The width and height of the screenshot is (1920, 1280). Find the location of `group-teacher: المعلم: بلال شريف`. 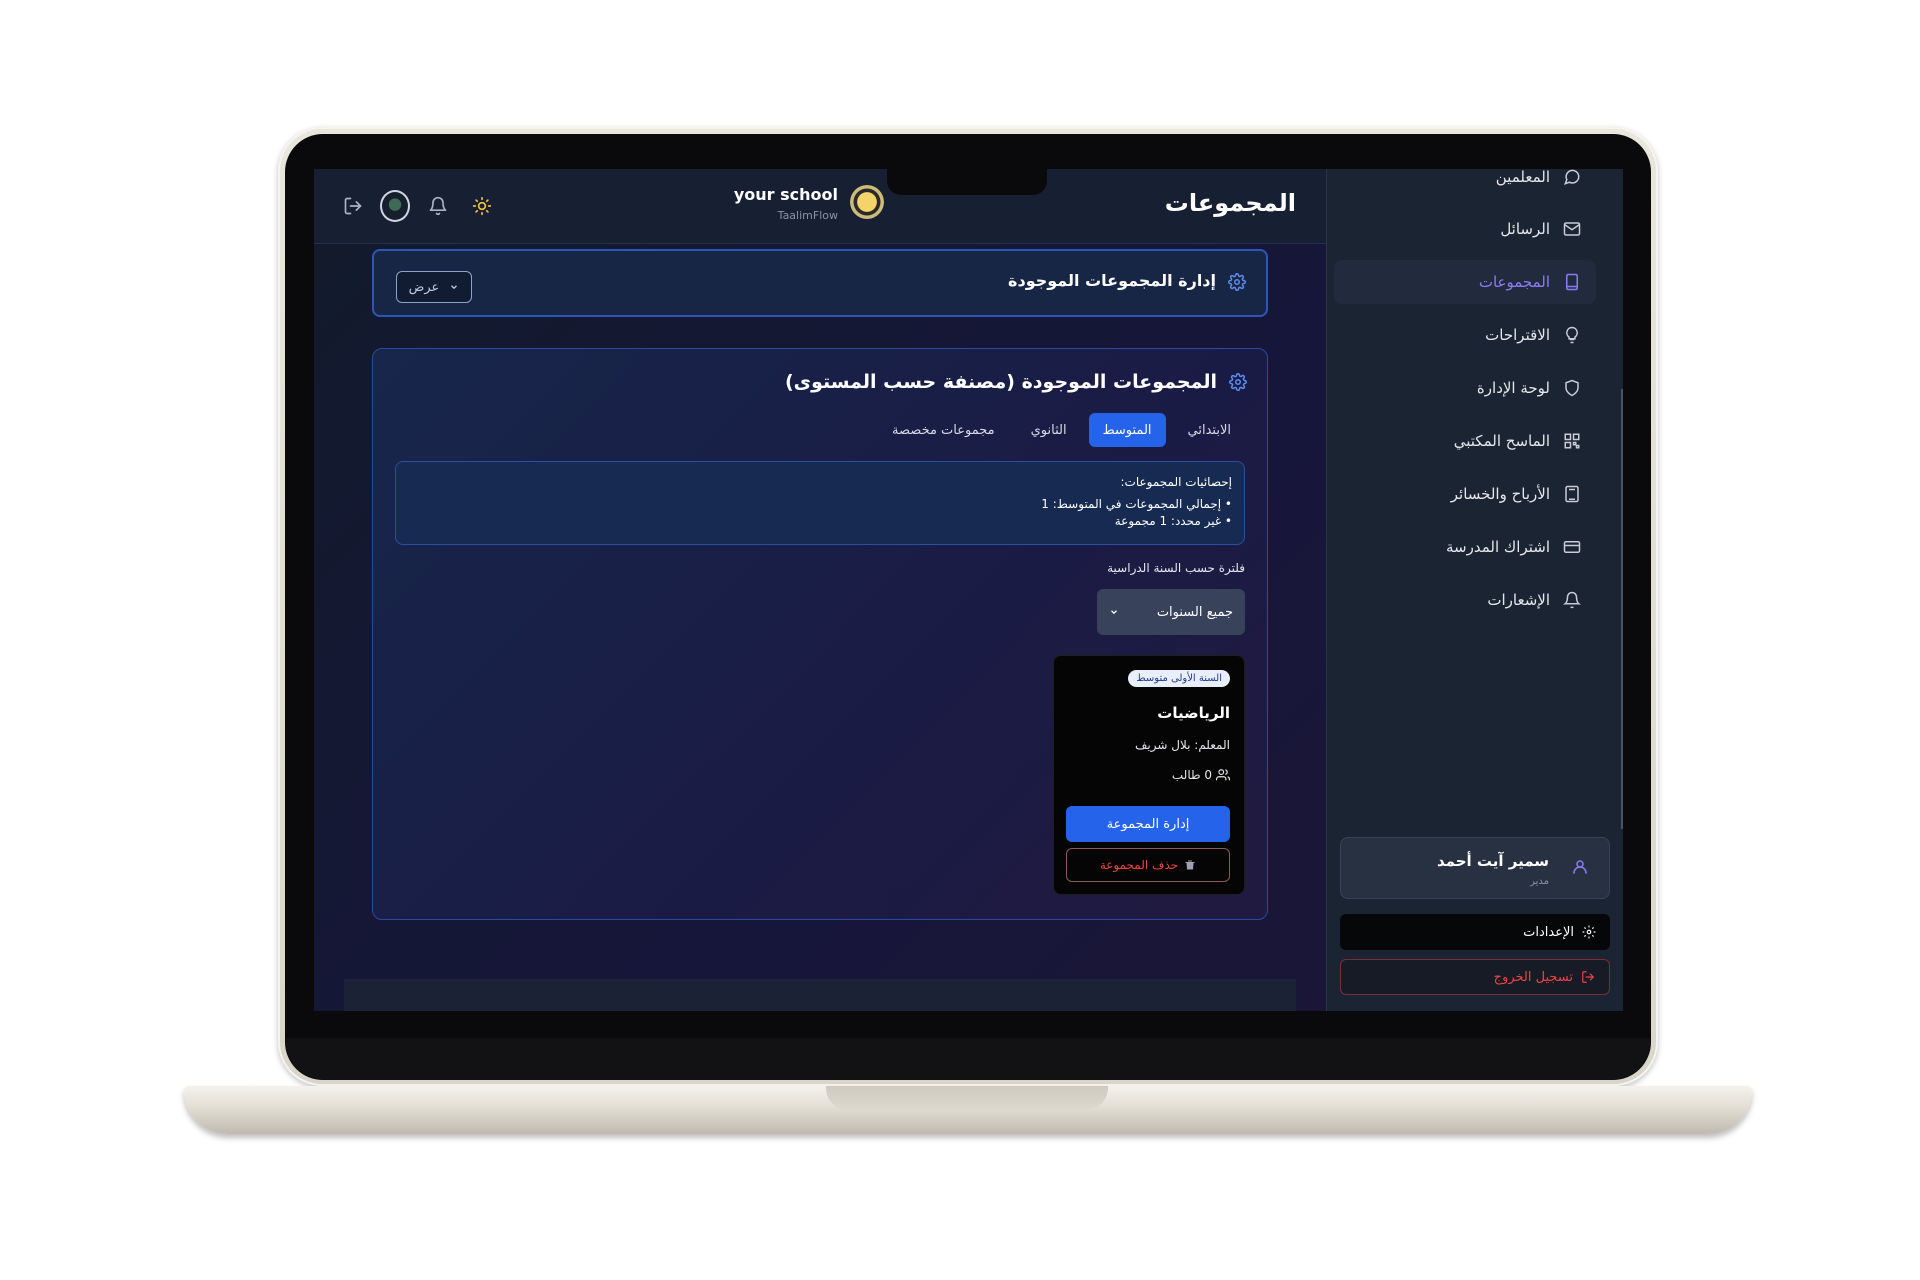

group-teacher: المعلم: بلال شريف is located at coordinates (1182, 745).